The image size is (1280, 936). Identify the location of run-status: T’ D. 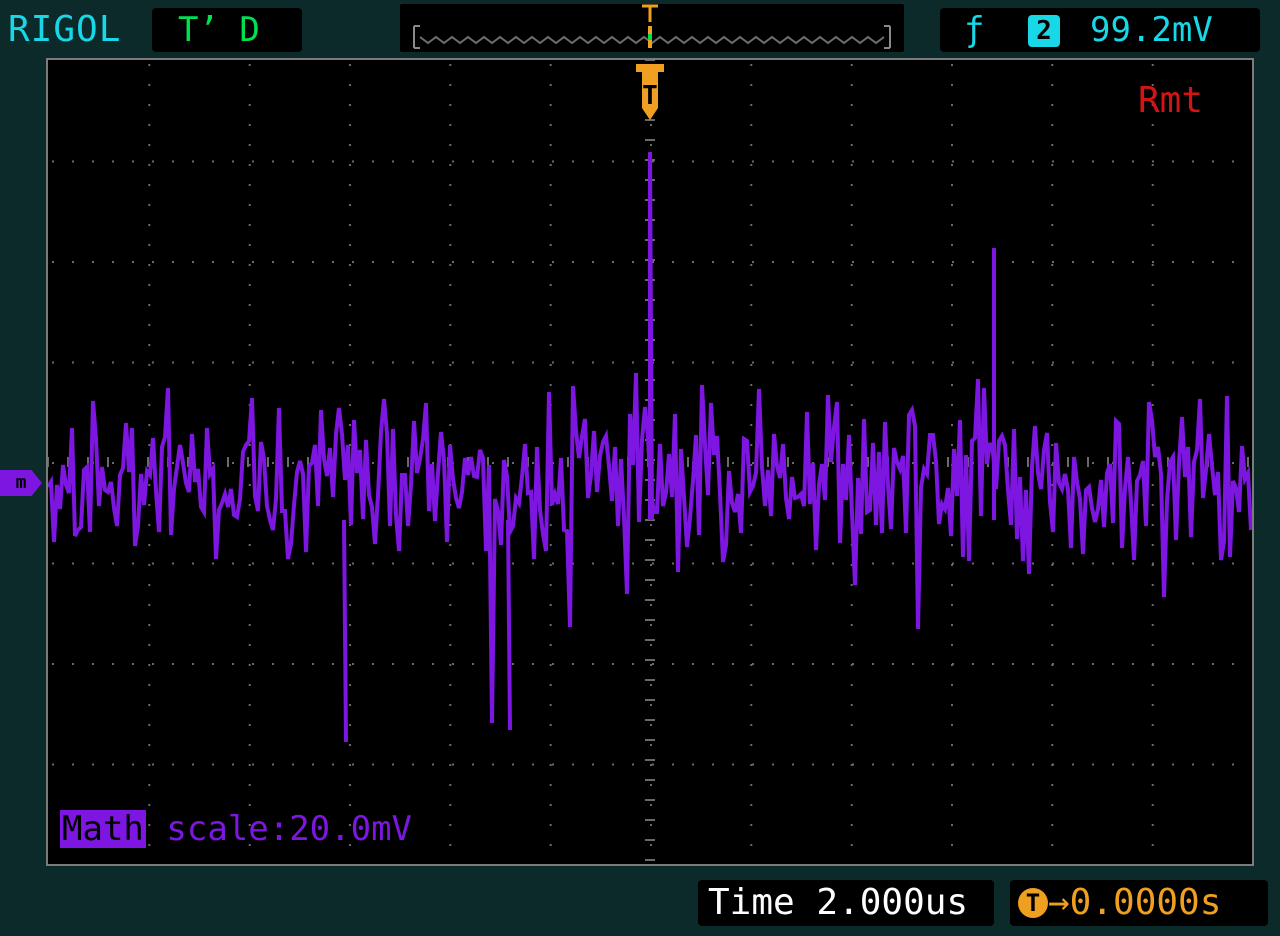
(227, 30).